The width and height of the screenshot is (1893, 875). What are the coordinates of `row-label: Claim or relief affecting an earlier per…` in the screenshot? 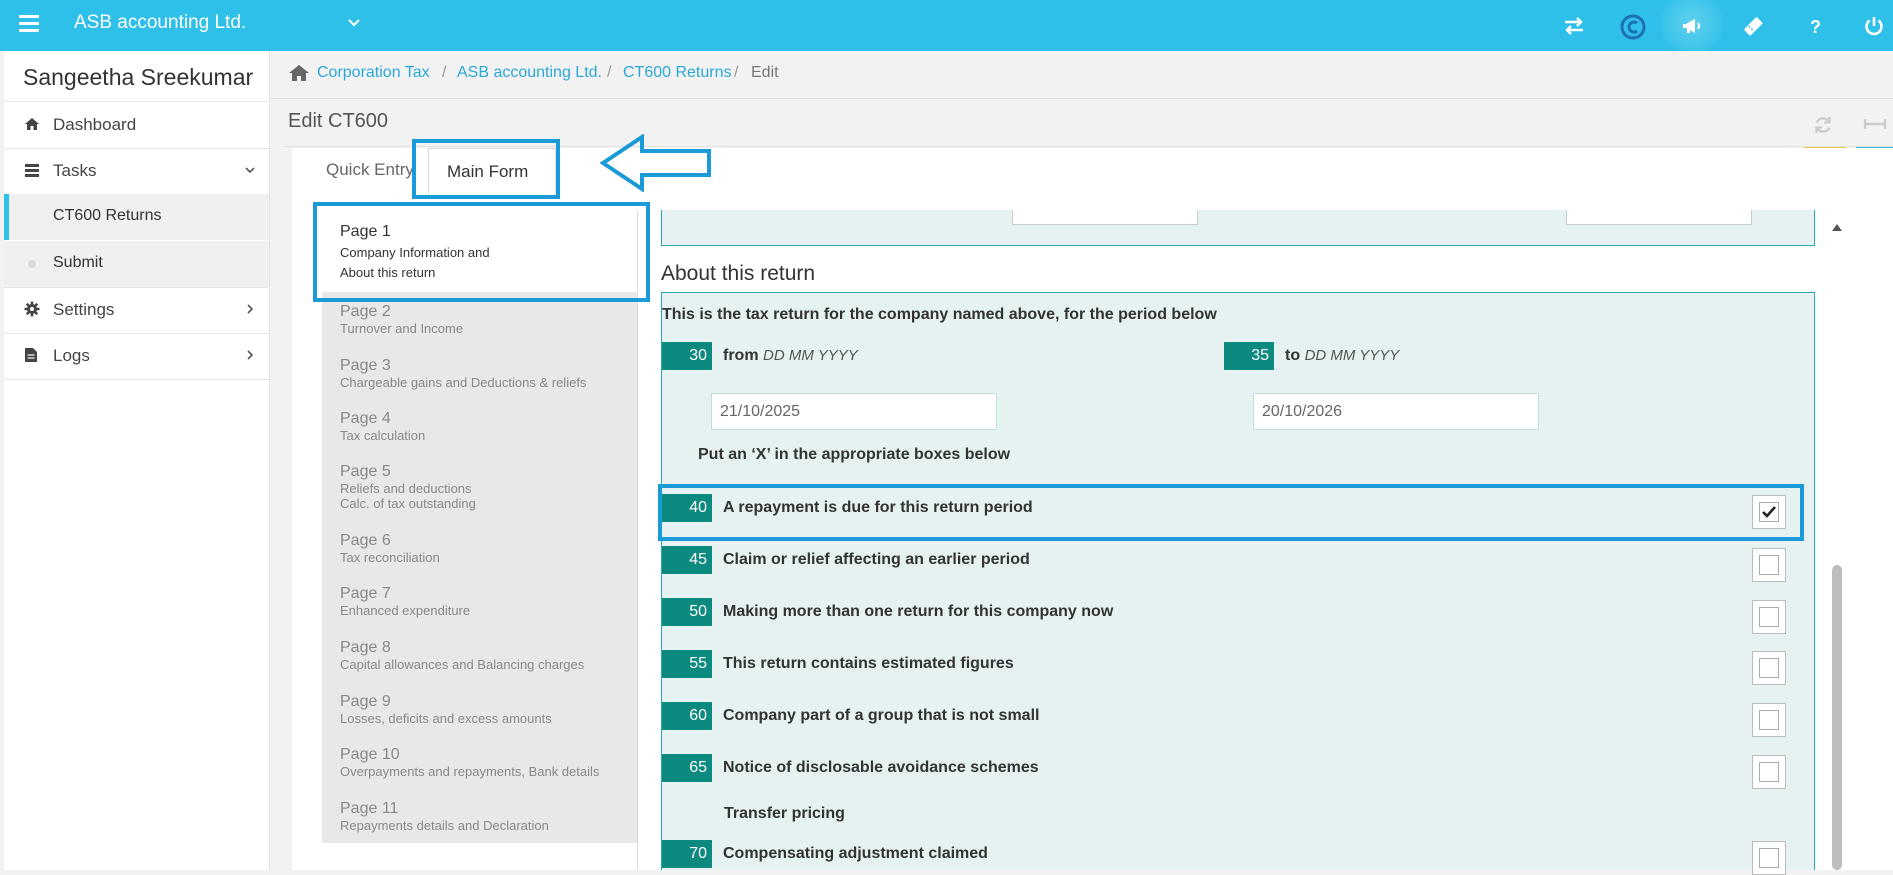 It's located at (876, 559).